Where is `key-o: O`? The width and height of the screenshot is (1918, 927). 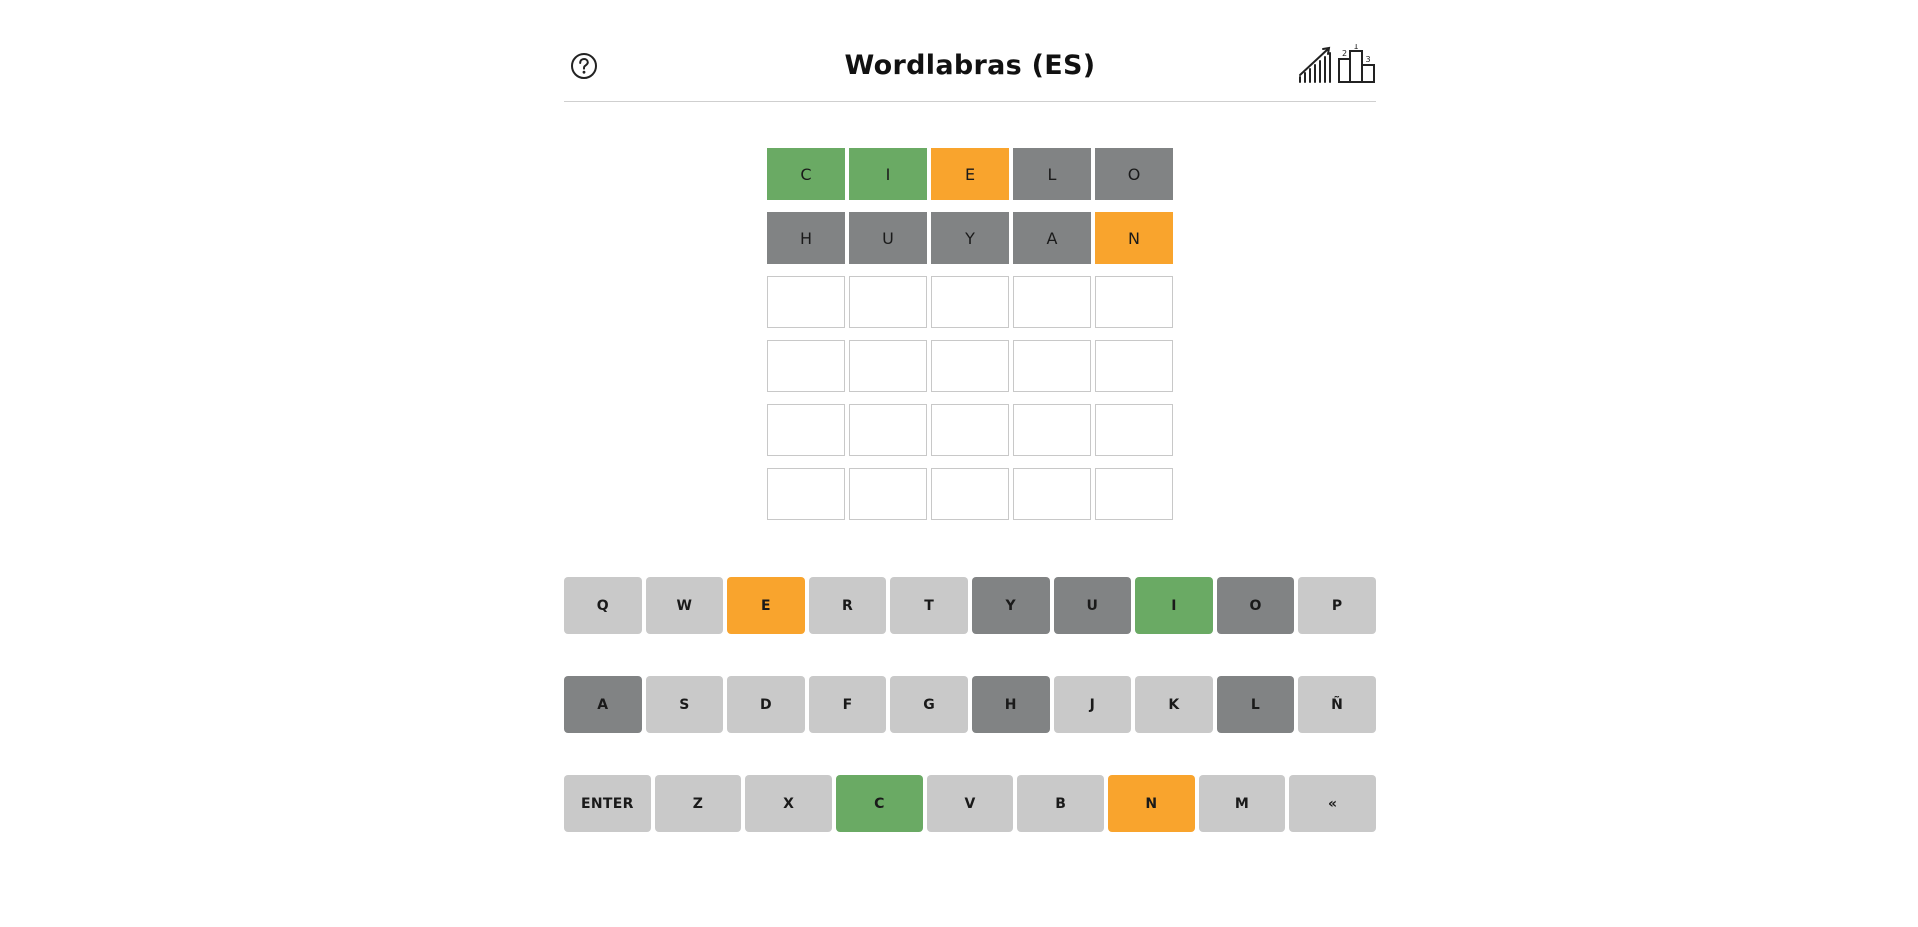 key-o: O is located at coordinates (1255, 605).